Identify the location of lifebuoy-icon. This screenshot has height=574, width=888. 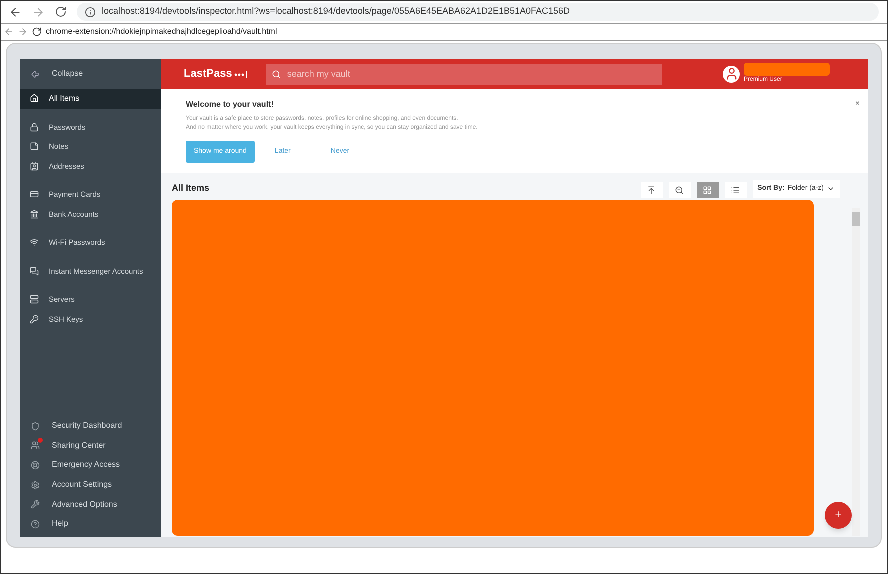
(35, 465).